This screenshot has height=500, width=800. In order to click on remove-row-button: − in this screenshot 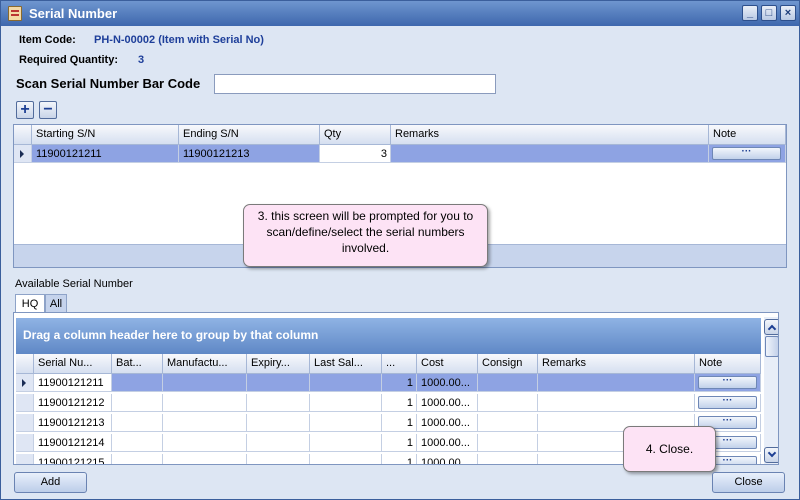, I will do `click(48, 110)`.